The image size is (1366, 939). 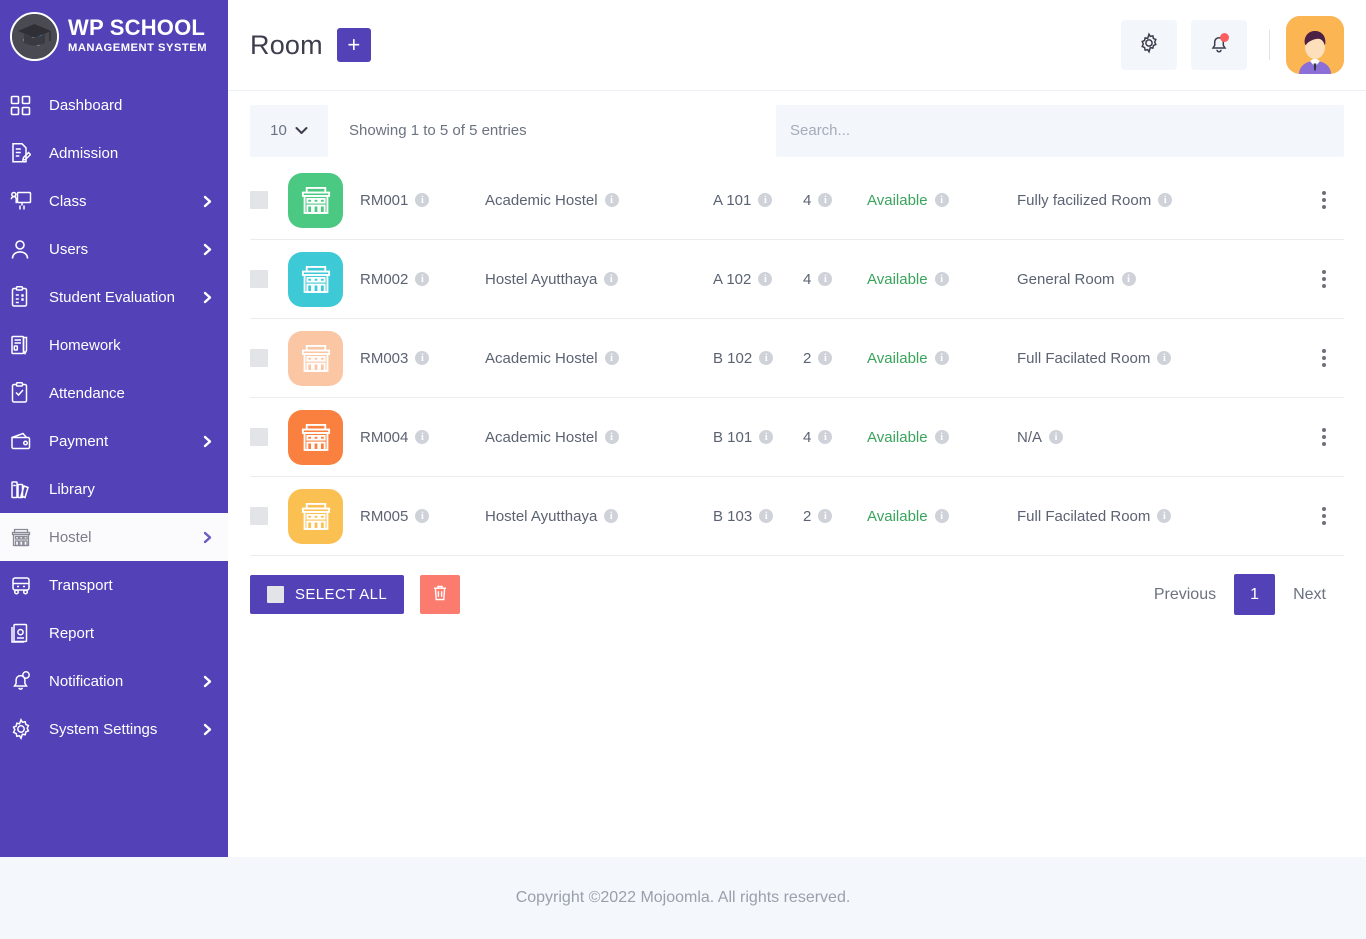 What do you see at coordinates (1066, 279) in the screenshot?
I see `room-description: General Room` at bounding box center [1066, 279].